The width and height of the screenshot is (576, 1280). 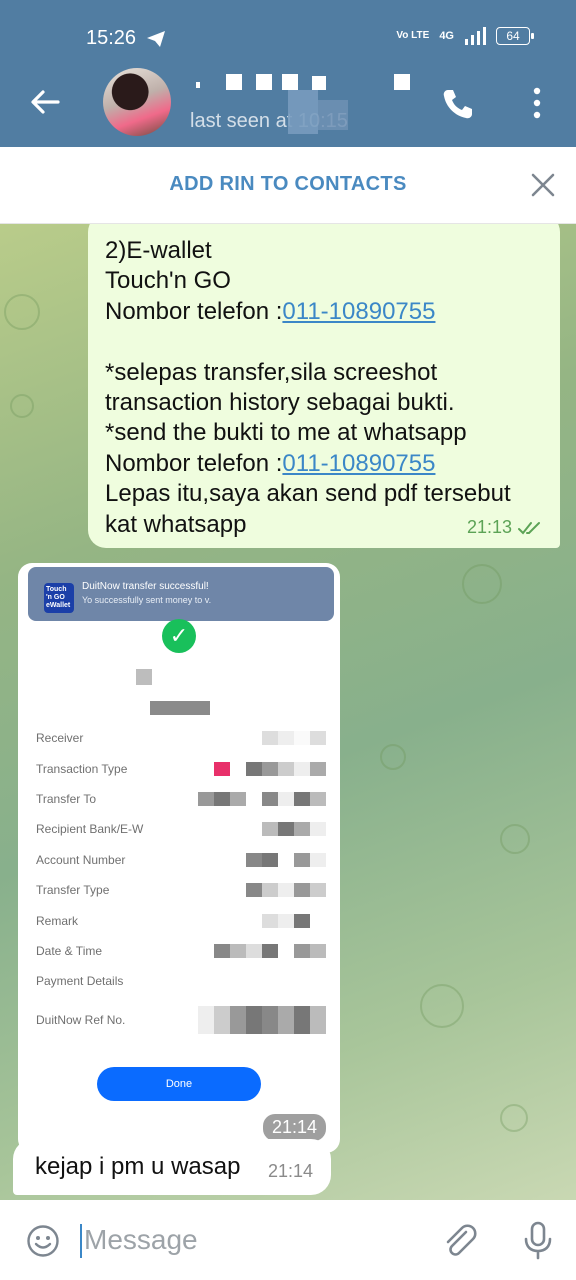 I want to click on detail-label: Transfer Type, so click(x=73, y=890).